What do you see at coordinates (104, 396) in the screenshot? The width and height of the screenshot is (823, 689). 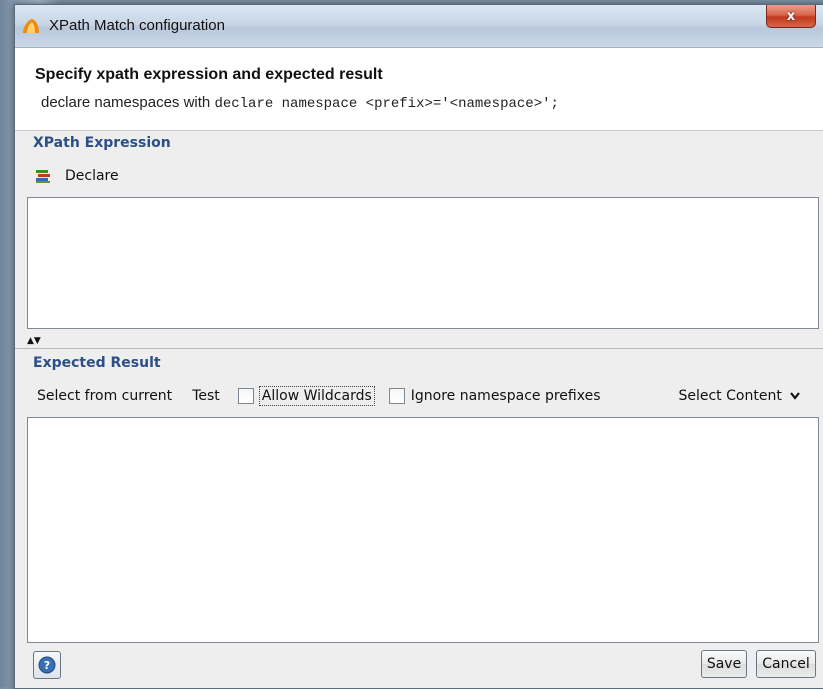 I see `select-from-current-button: Select from current` at bounding box center [104, 396].